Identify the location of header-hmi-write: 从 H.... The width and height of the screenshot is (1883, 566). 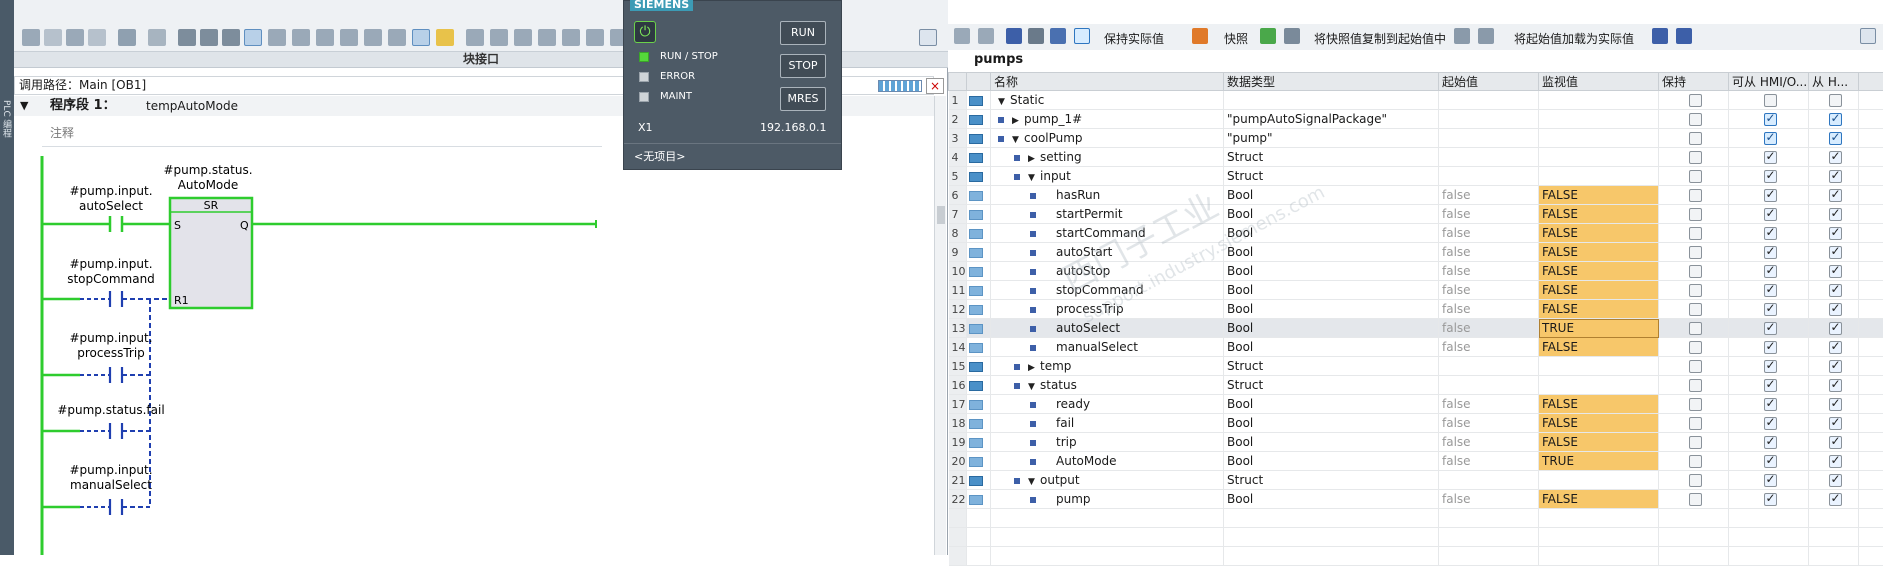
(1834, 82).